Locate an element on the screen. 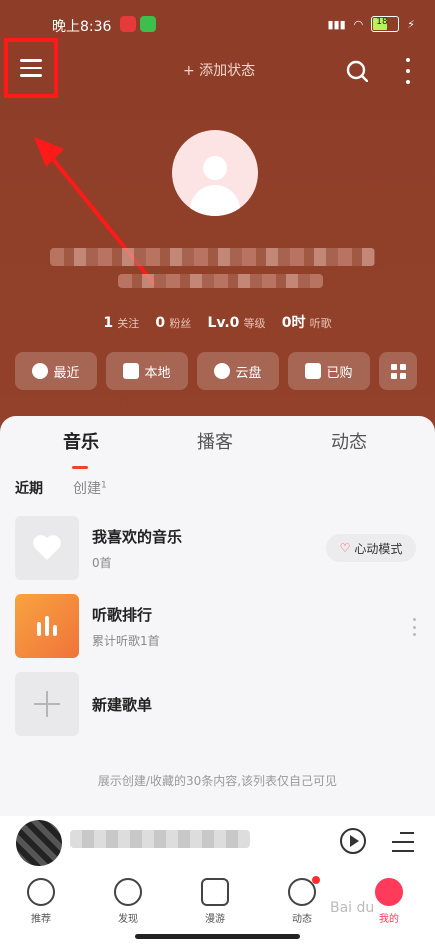  tab-discover: 发现 is located at coordinates (128, 901).